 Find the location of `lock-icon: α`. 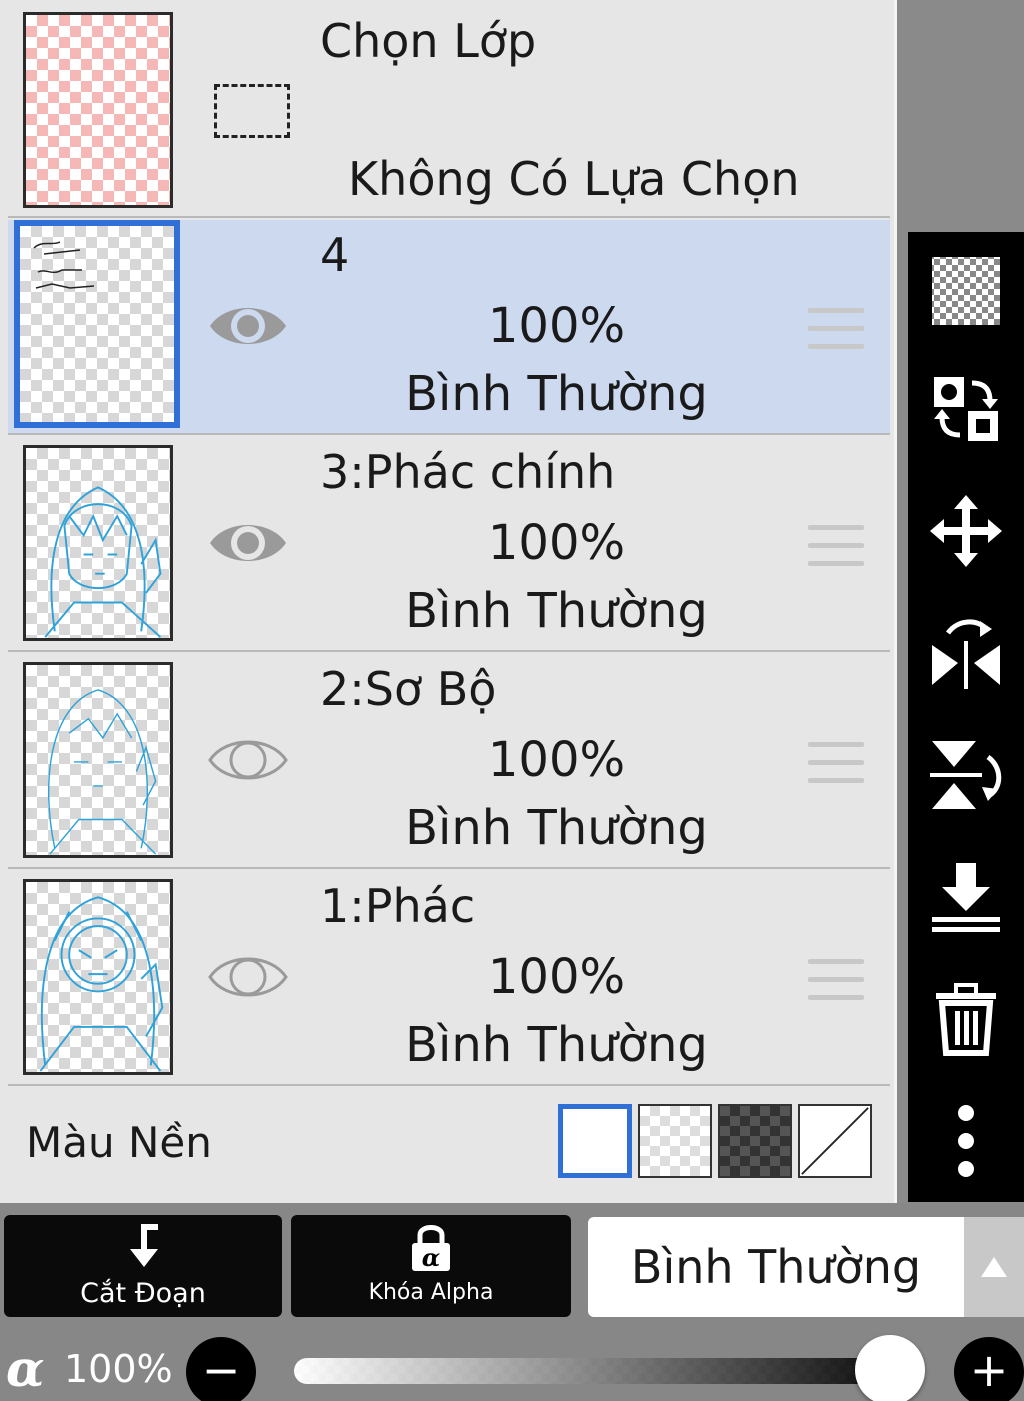

lock-icon: α is located at coordinates (431, 1248).